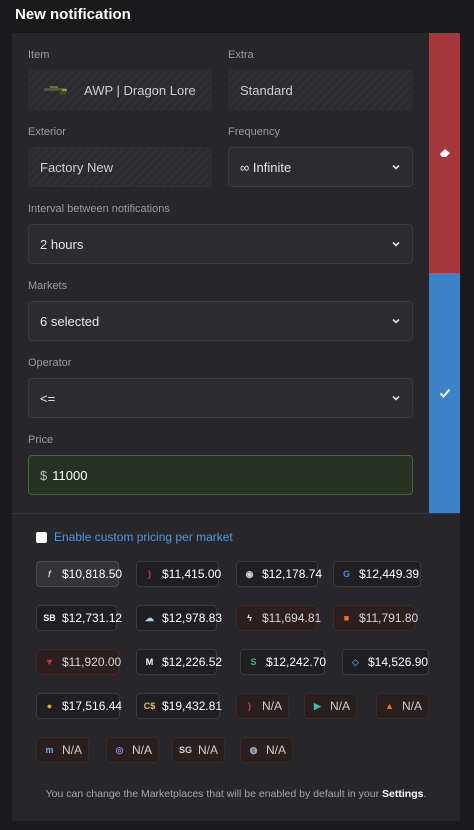  I want to click on market-price: $12,449.39, so click(389, 574).